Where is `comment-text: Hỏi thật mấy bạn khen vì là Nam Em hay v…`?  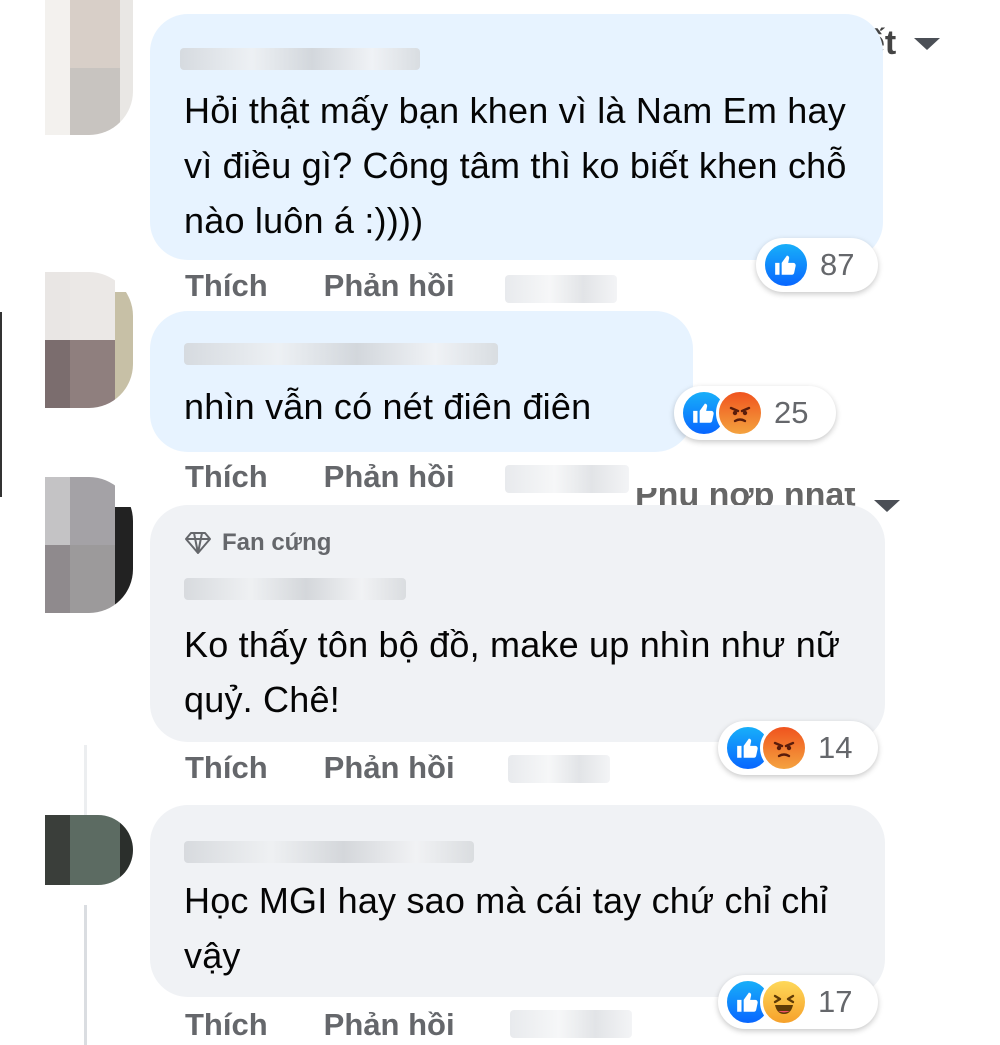 comment-text: Hỏi thật mấy bạn khen vì là Nam Em hay v… is located at coordinates (515, 165).